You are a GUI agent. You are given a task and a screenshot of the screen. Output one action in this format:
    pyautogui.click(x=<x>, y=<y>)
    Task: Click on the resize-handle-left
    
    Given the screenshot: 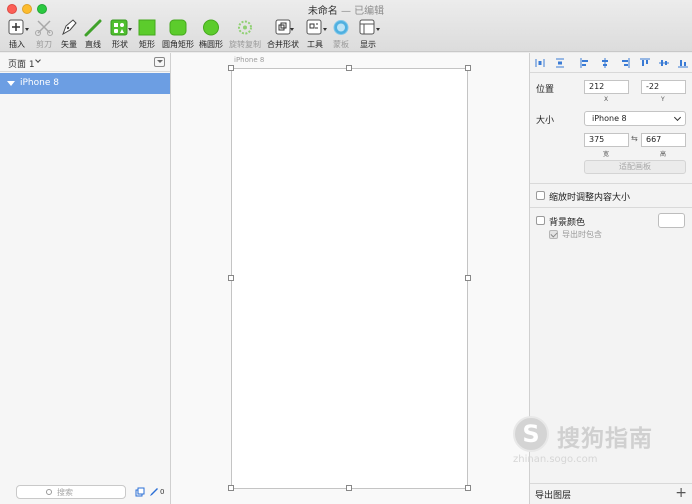 What is the action you would take?
    pyautogui.click(x=231, y=278)
    